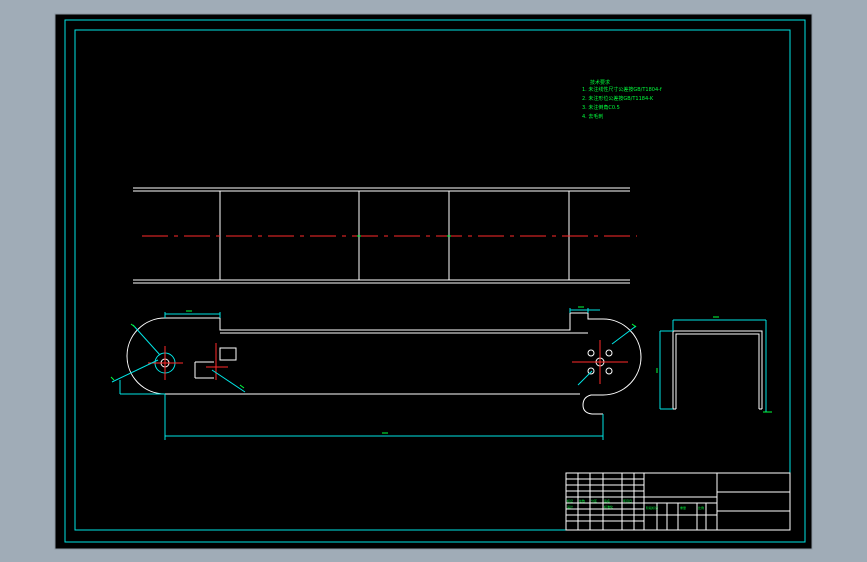 The height and width of the screenshot is (562, 867). What do you see at coordinates (570, 506) in the screenshot?
I see `title-block-cell-6: 设计` at bounding box center [570, 506].